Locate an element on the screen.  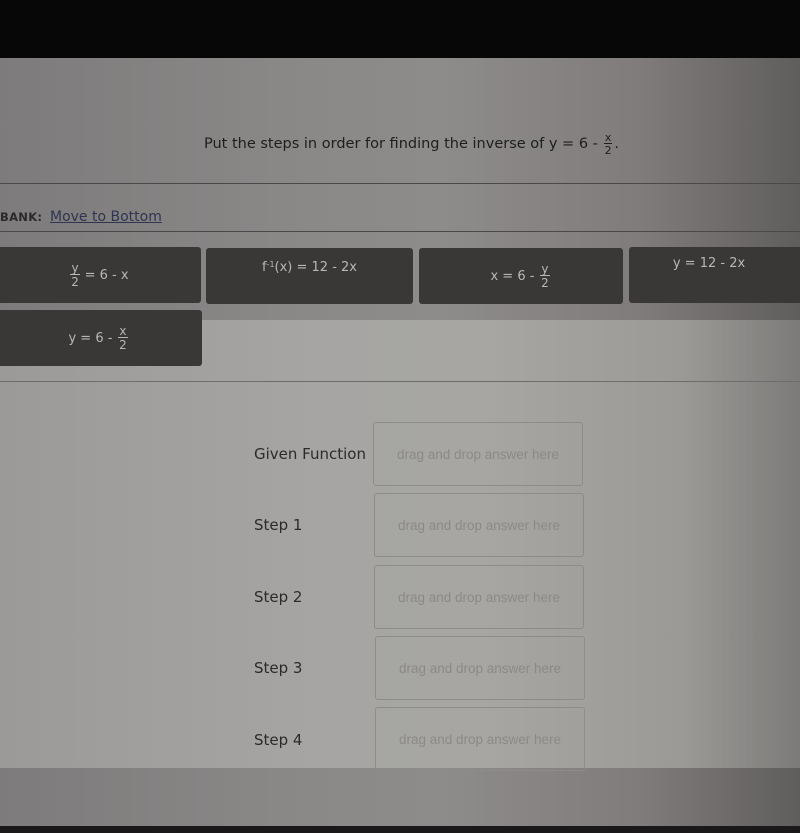
answer-tile-given: y = 6 - x 2 is located at coordinates (101, 338).